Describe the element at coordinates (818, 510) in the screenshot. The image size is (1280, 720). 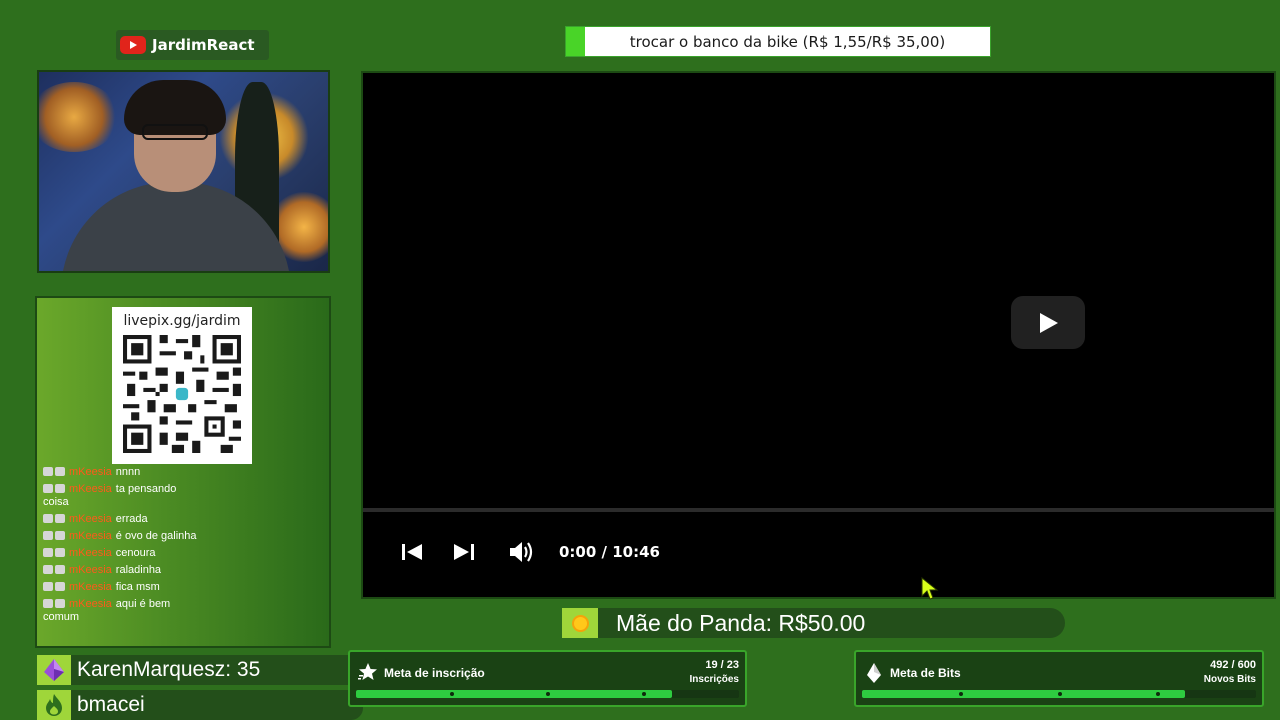
I see `video-progress-bar` at that location.